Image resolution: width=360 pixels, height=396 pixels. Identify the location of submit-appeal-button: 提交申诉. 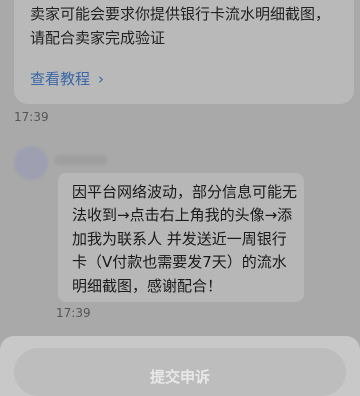
(180, 372).